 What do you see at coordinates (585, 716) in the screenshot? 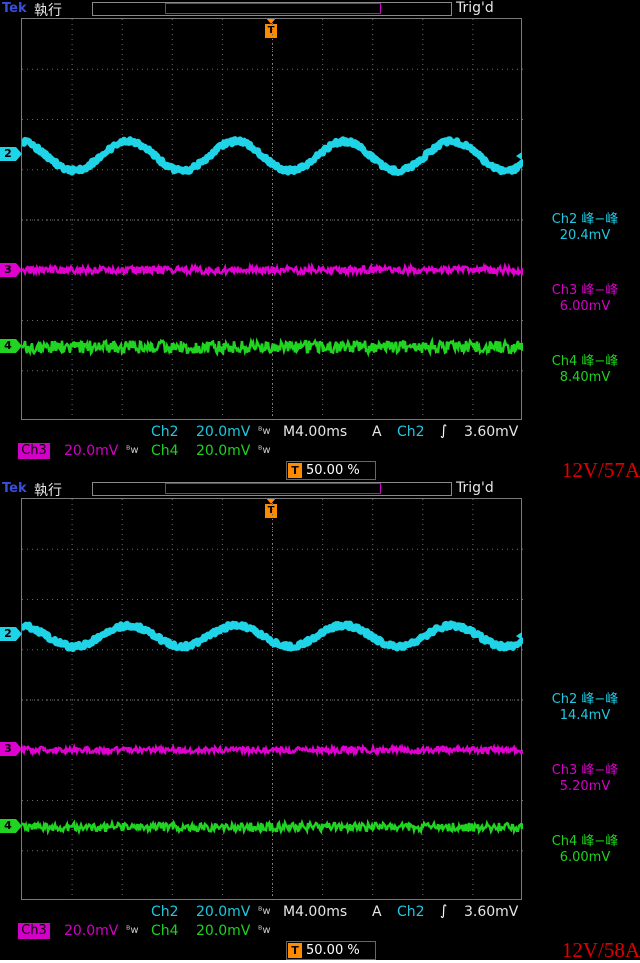
I see `ch2-measurement-value: 14.4mV` at bounding box center [585, 716].